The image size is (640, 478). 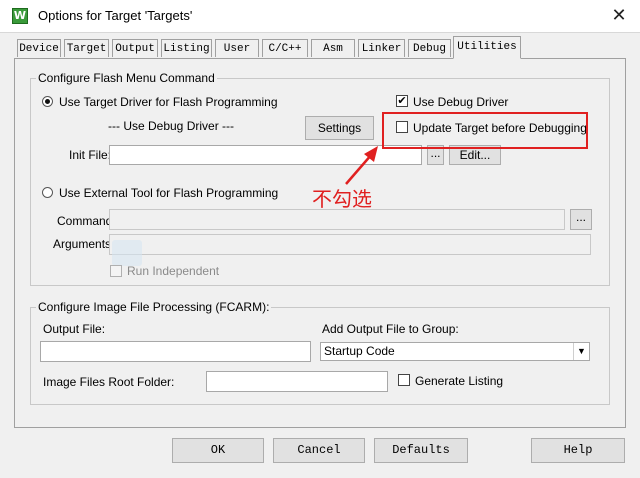 I want to click on tab-linker: Linker, so click(x=381, y=48).